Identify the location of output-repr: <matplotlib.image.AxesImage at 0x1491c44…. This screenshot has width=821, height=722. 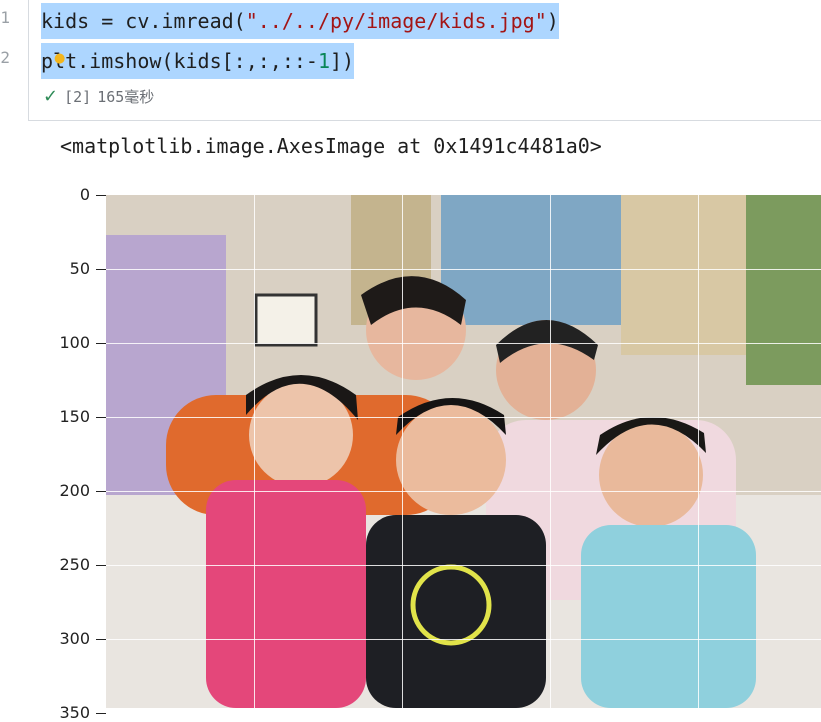
(331, 146).